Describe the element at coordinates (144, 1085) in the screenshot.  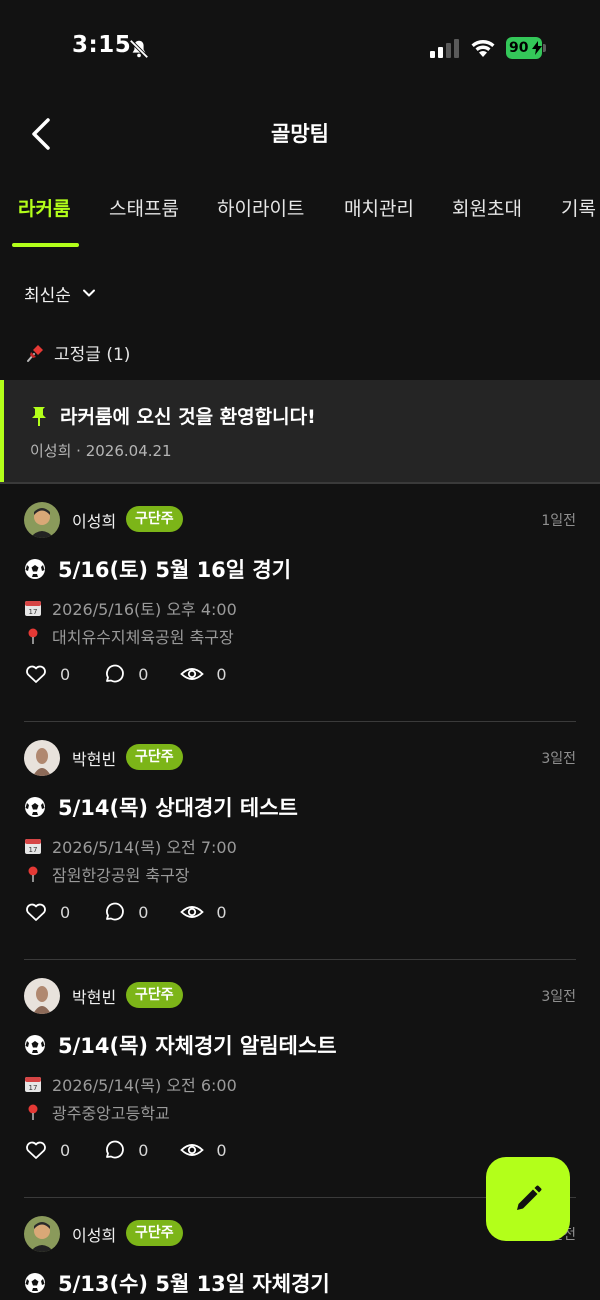
I see `post-datetime: 2026/5/14(목) 오전 6:00` at that location.